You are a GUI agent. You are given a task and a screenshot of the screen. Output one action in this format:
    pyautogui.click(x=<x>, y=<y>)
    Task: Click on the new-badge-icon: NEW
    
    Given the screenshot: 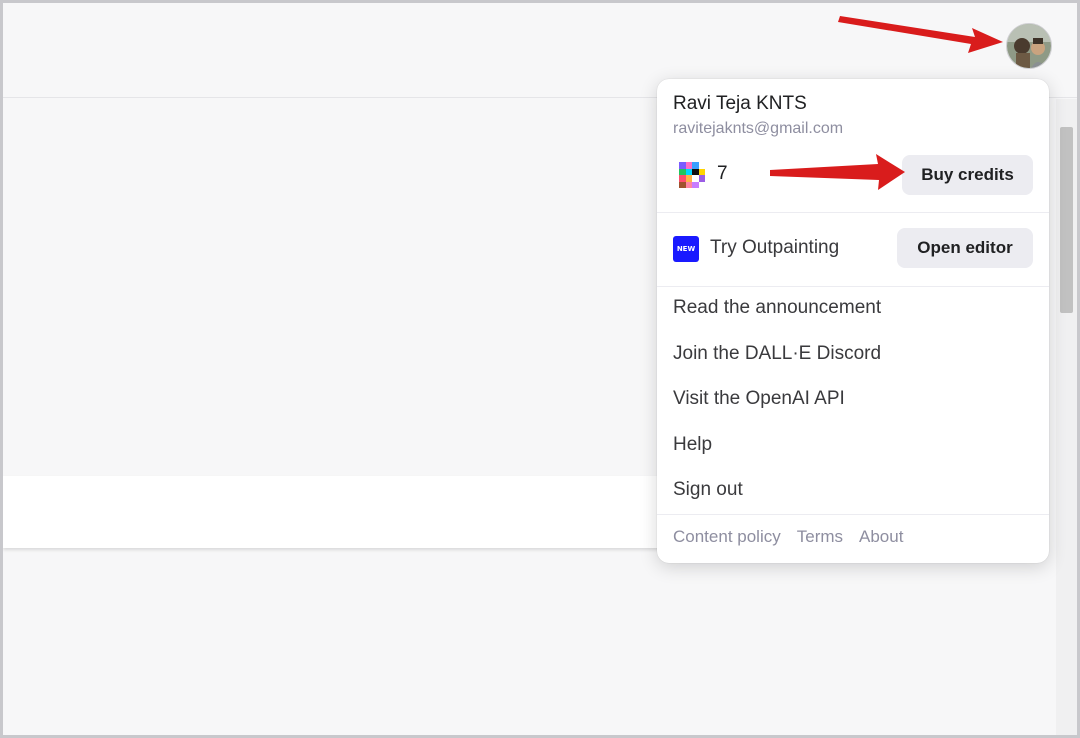 What is the action you would take?
    pyautogui.click(x=686, y=249)
    